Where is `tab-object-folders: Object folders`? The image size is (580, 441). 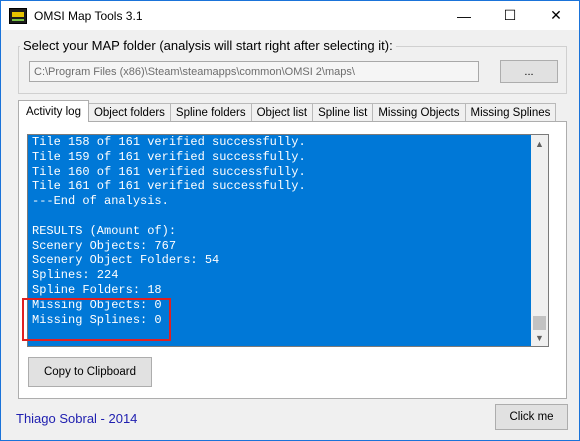
tab-object-folders: Object folders is located at coordinates (129, 112).